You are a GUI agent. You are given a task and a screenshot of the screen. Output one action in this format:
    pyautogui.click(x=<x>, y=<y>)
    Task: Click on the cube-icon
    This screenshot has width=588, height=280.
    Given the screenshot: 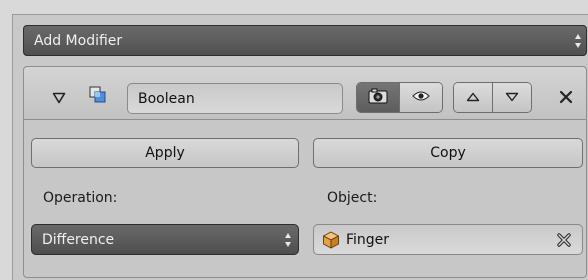 What is the action you would take?
    pyautogui.click(x=331, y=240)
    